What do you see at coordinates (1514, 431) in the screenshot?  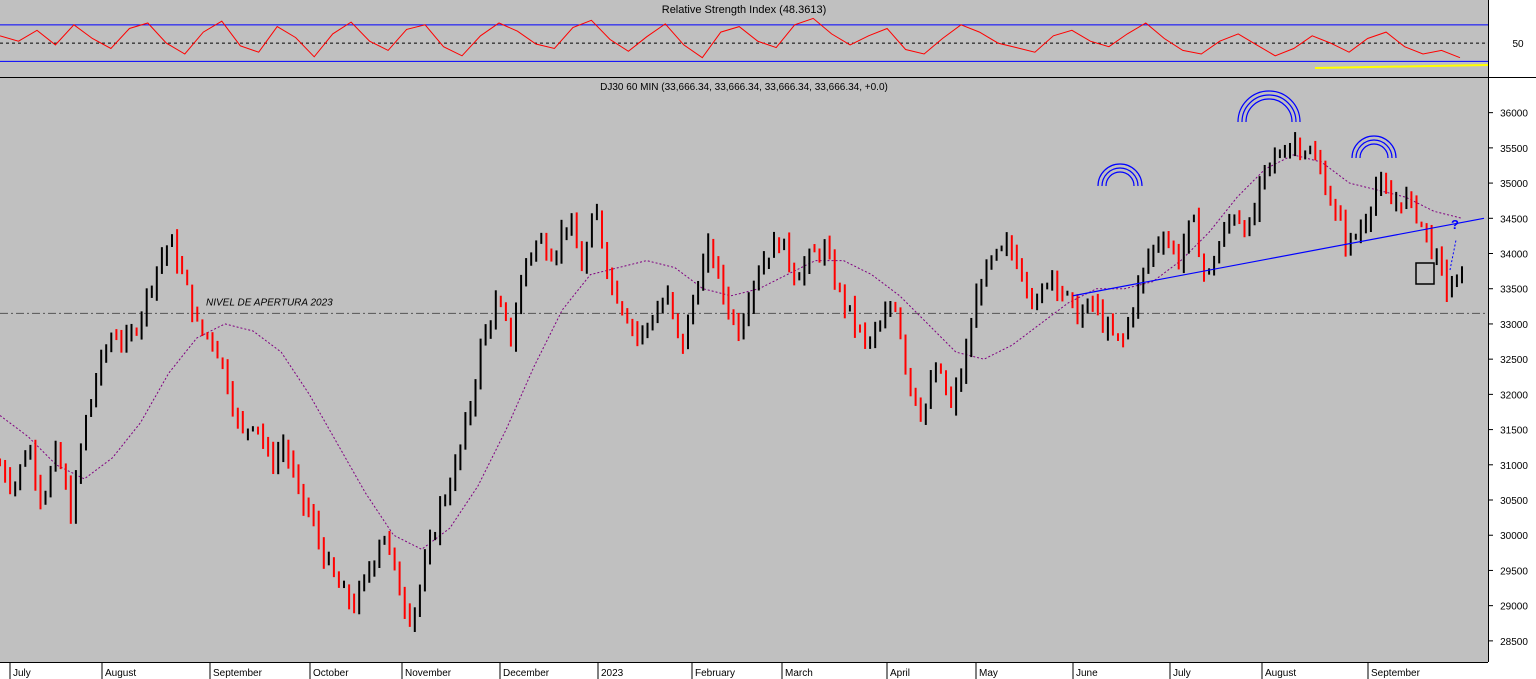 I see `y-tick-label: 31500` at bounding box center [1514, 431].